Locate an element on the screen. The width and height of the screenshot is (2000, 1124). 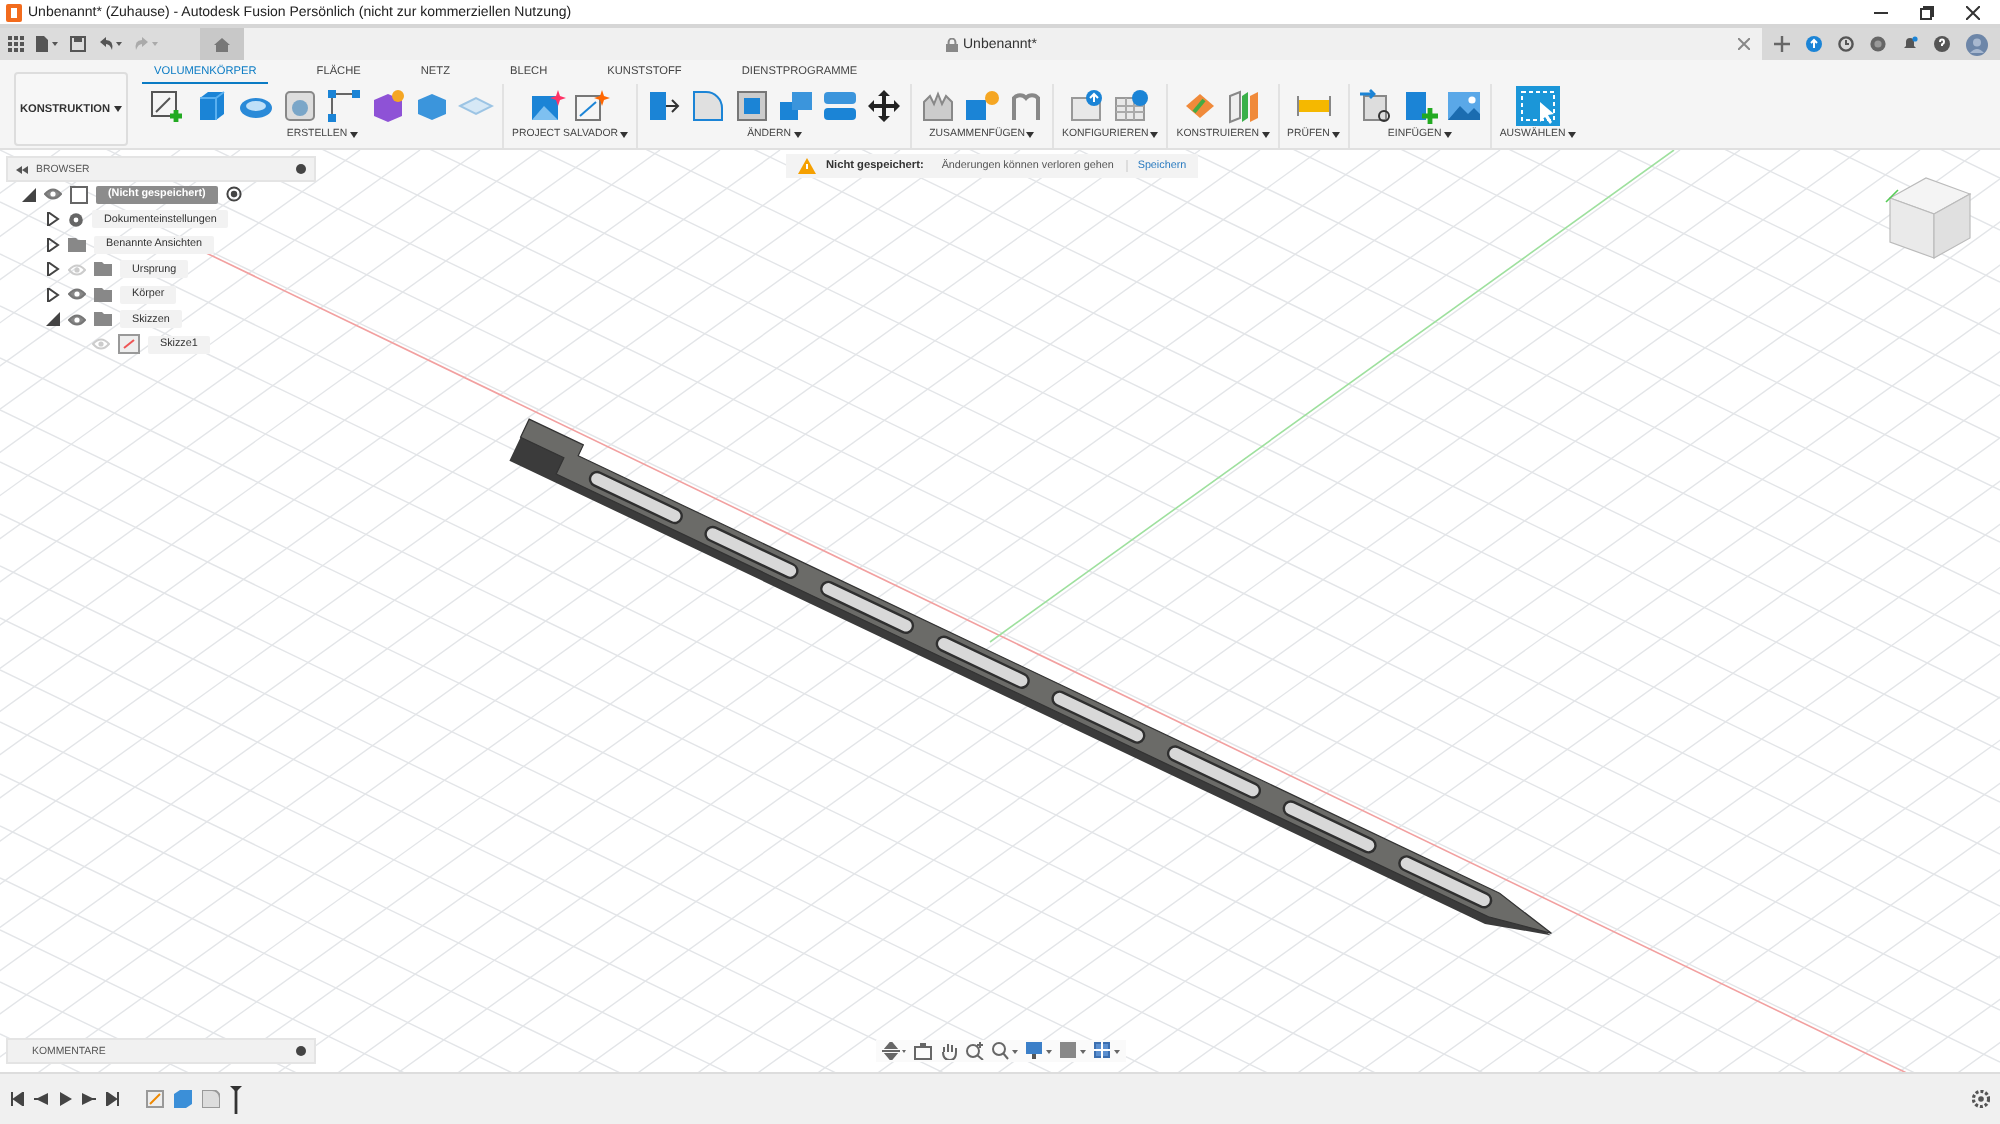
sketch-plus-icon is located at coordinates (168, 106).